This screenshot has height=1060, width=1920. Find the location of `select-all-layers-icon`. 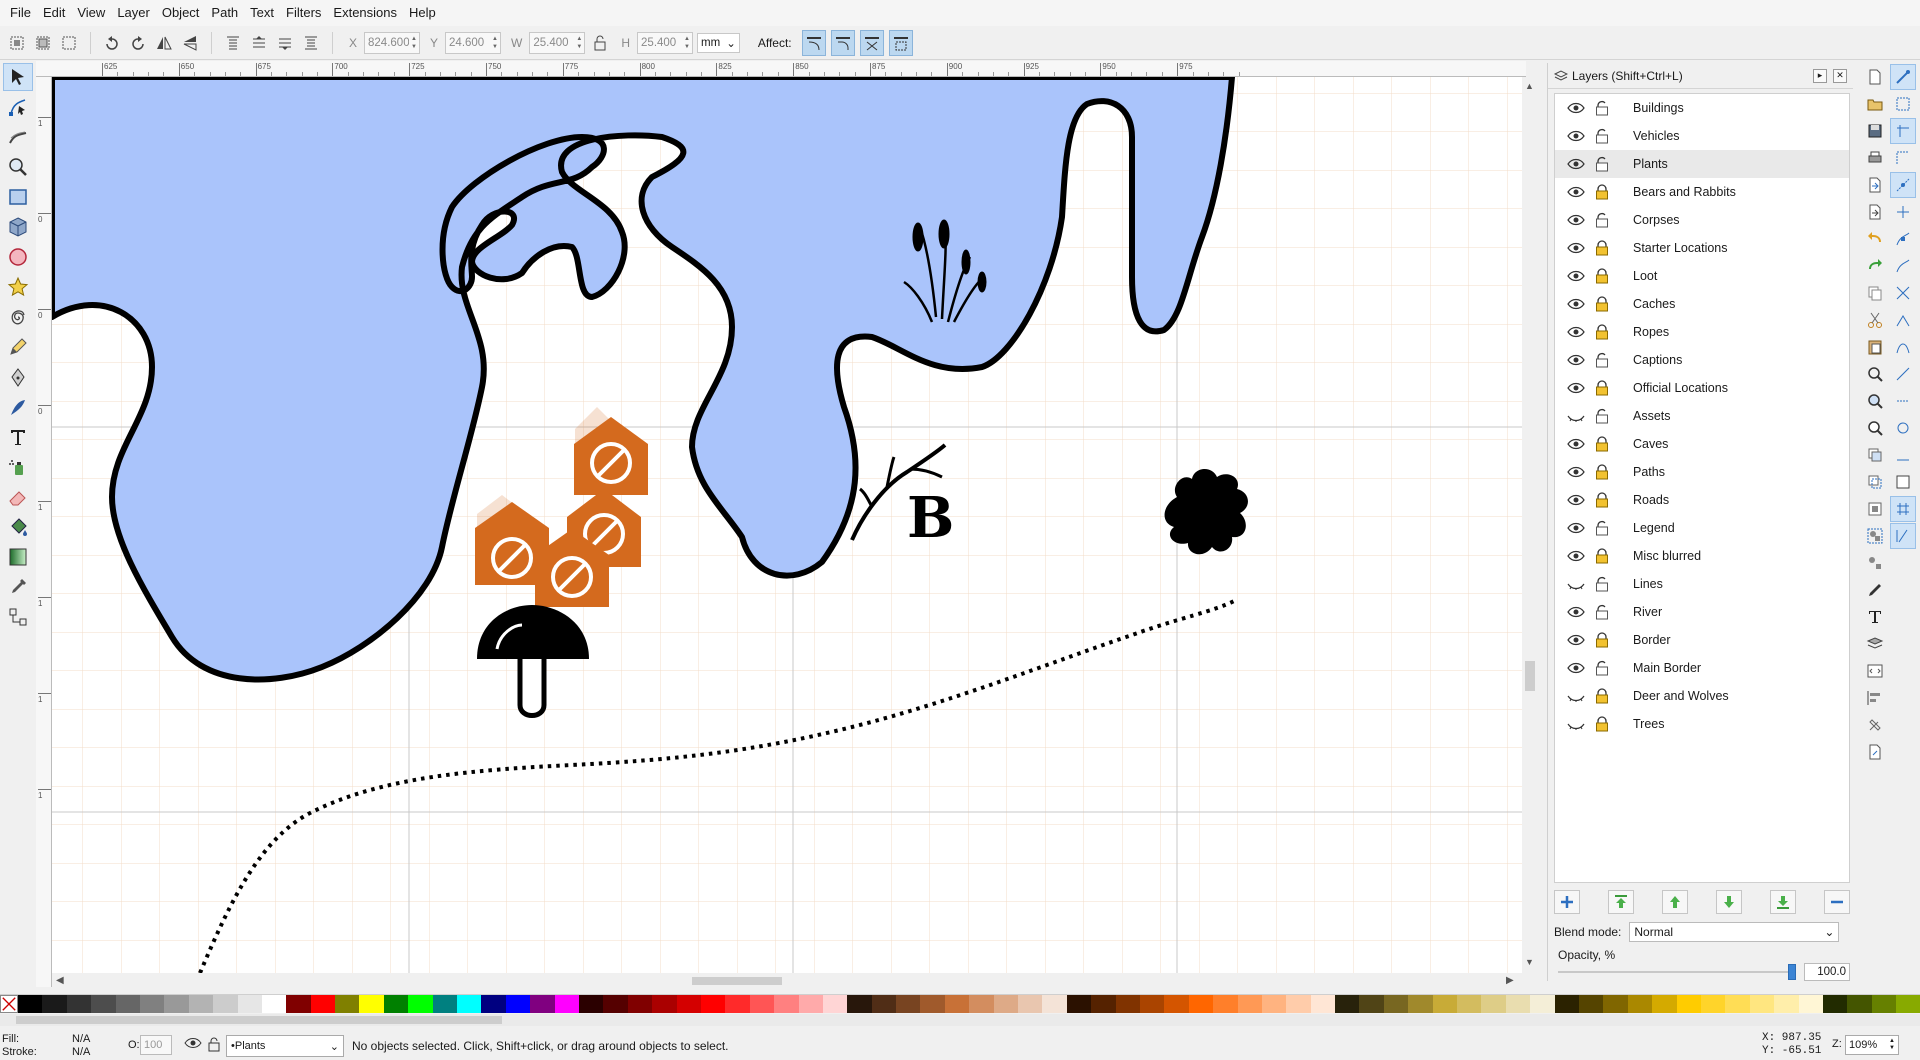

select-all-layers-icon is located at coordinates (43, 43).